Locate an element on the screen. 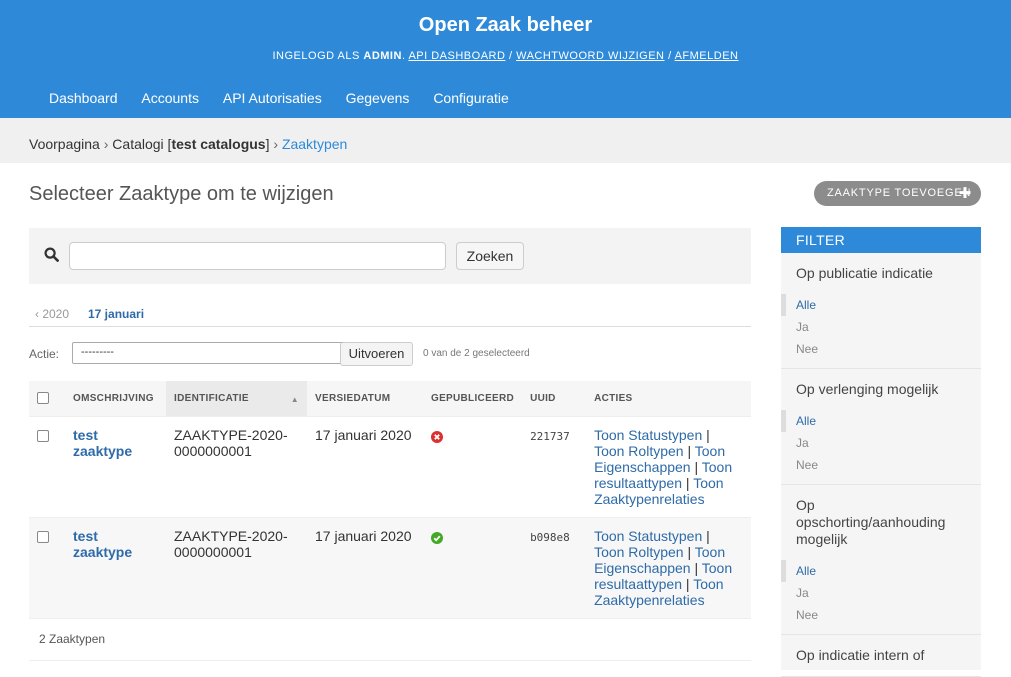  column-header-gepubliceerd: GEPUBLICEERD is located at coordinates (473, 399).